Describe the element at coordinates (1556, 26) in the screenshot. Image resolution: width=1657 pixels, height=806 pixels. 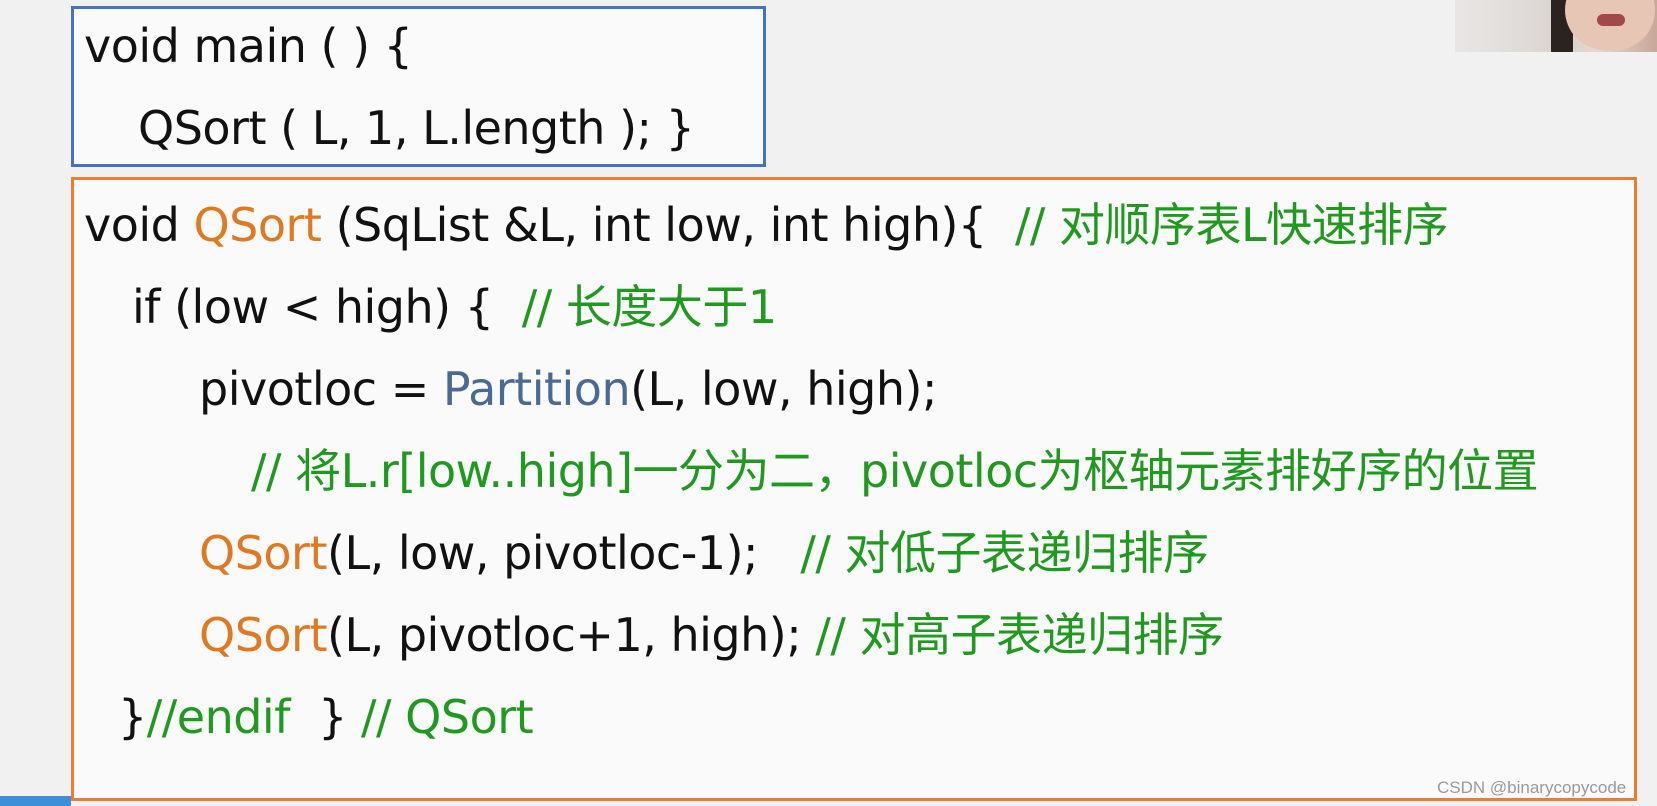
I see `presenter-video-thumbnail` at that location.